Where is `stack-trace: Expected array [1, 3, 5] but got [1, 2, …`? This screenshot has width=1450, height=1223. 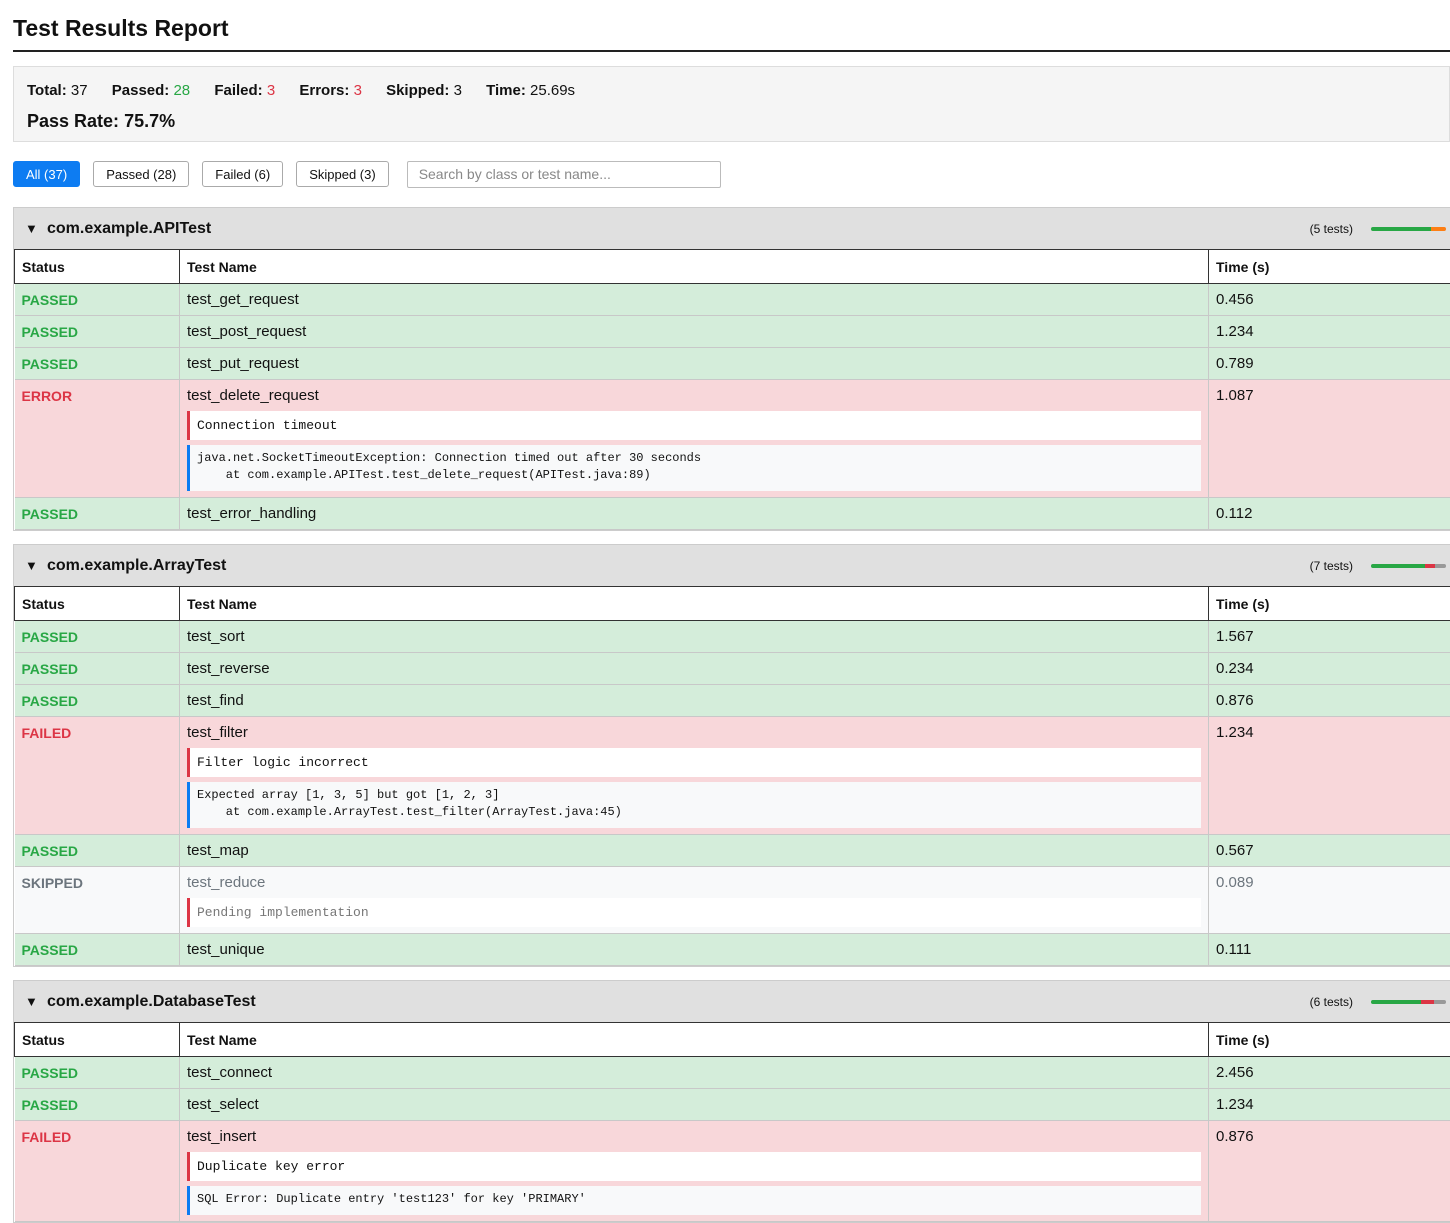 stack-trace: Expected array [1, 3, 5] but got [1, 2, … is located at coordinates (694, 805).